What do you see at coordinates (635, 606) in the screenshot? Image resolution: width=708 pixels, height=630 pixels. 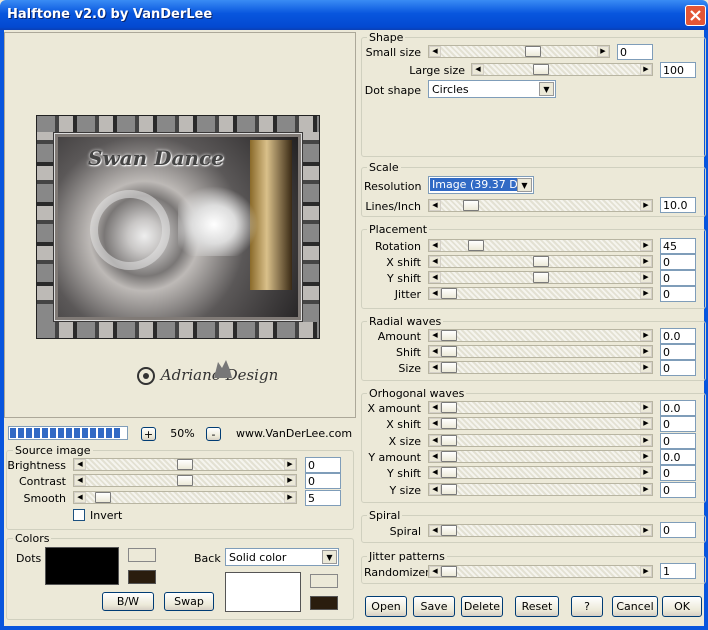 I see `cancel-button: Cancel` at bounding box center [635, 606].